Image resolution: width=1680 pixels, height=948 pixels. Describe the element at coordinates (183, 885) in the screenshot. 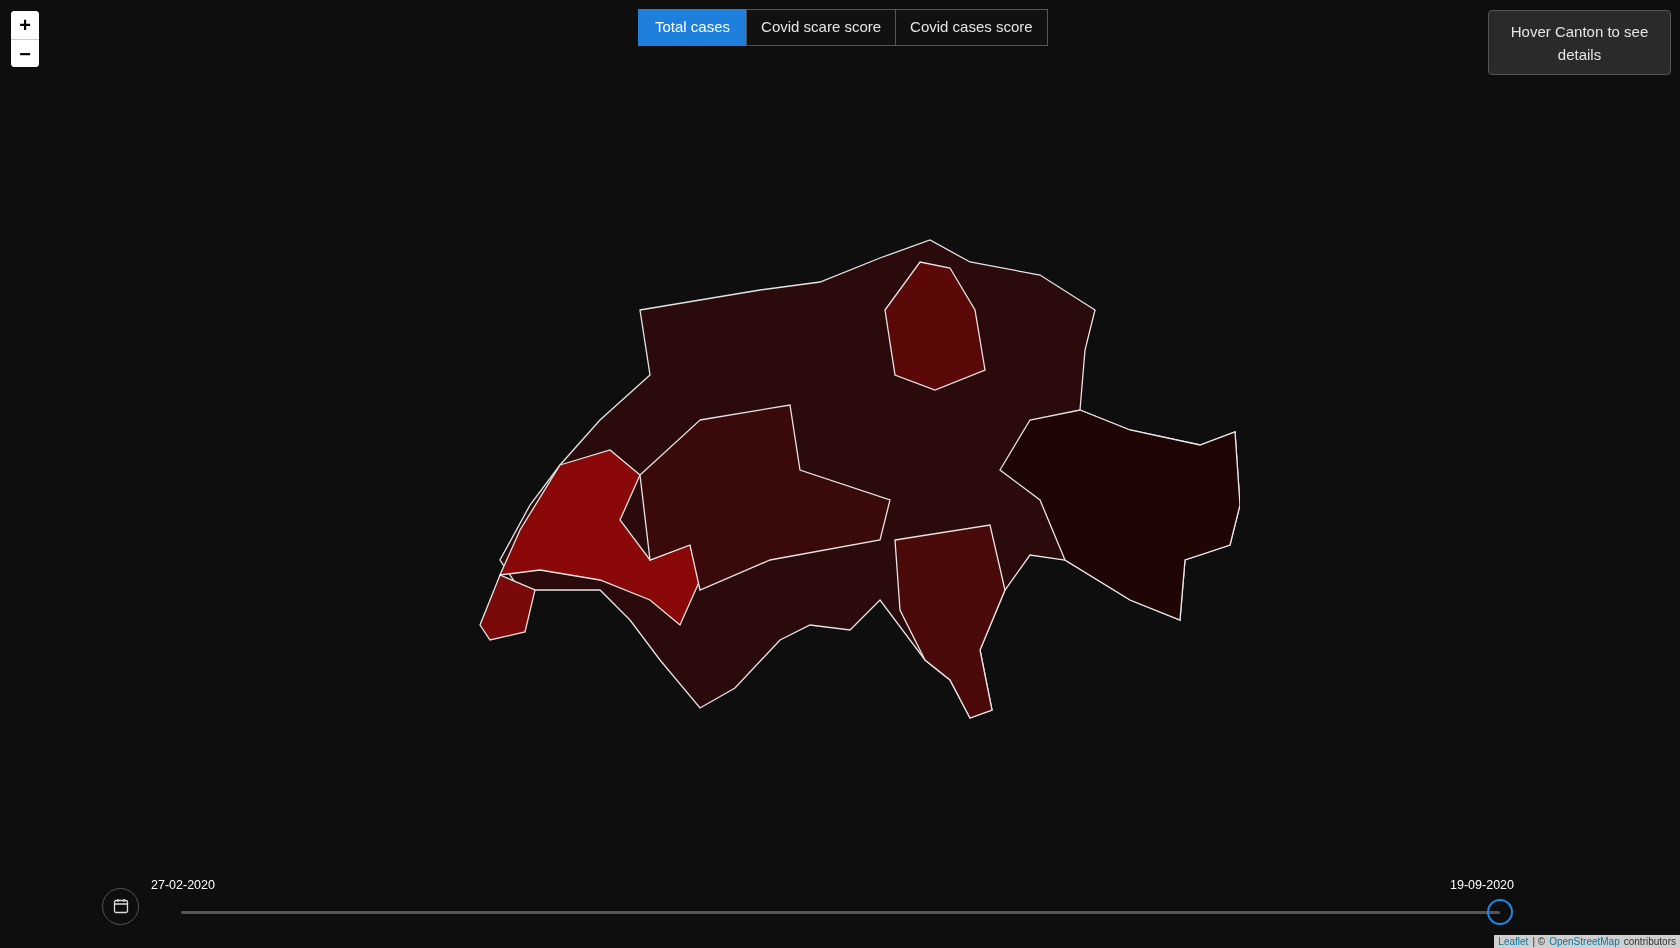

I see `start-date-label: 27-02-2020` at that location.